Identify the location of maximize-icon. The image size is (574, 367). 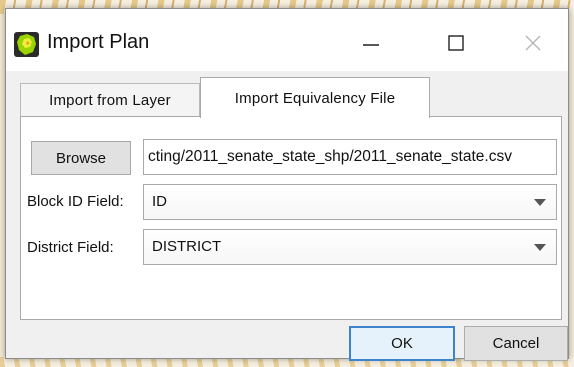
(456, 43).